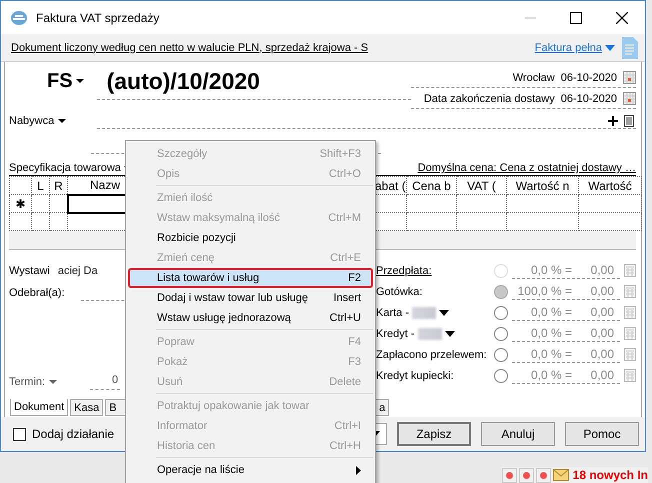 Image resolution: width=652 pixels, height=483 pixels. What do you see at coordinates (39, 407) in the screenshot?
I see `tab: Dokument` at bounding box center [39, 407].